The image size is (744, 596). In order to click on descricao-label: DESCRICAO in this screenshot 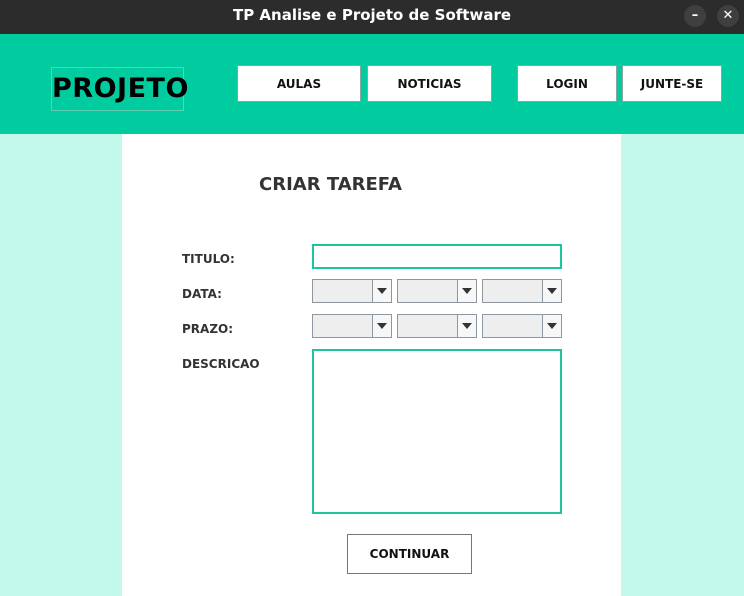, I will do `click(221, 364)`.